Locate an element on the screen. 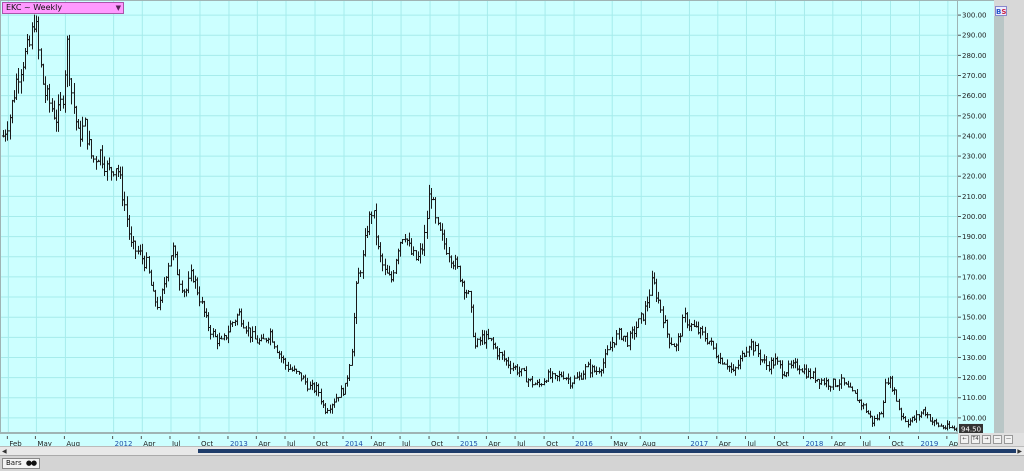  sell-label: S is located at coordinates (1004, 12).